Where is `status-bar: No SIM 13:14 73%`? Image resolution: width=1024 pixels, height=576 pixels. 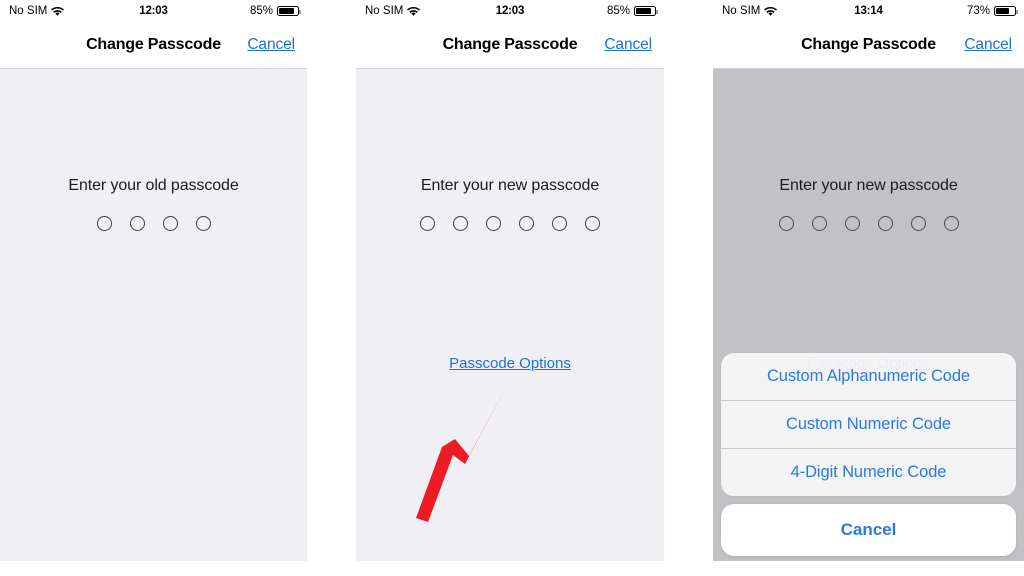
status-bar: No SIM 13:14 73% is located at coordinates (868, 11).